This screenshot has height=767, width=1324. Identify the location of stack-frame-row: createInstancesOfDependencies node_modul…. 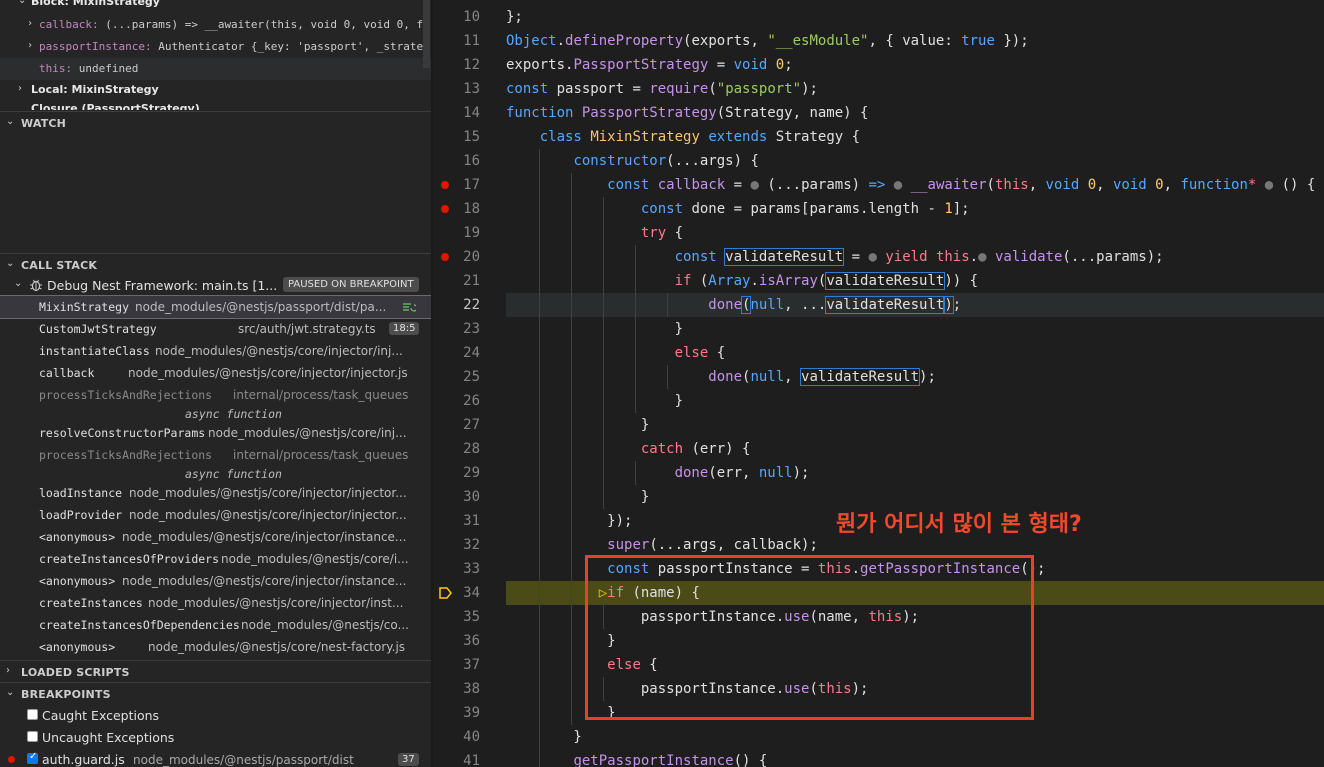
(215, 625).